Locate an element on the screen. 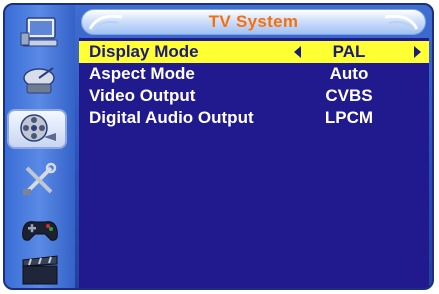  menu-row-value: Auto is located at coordinates (349, 73).